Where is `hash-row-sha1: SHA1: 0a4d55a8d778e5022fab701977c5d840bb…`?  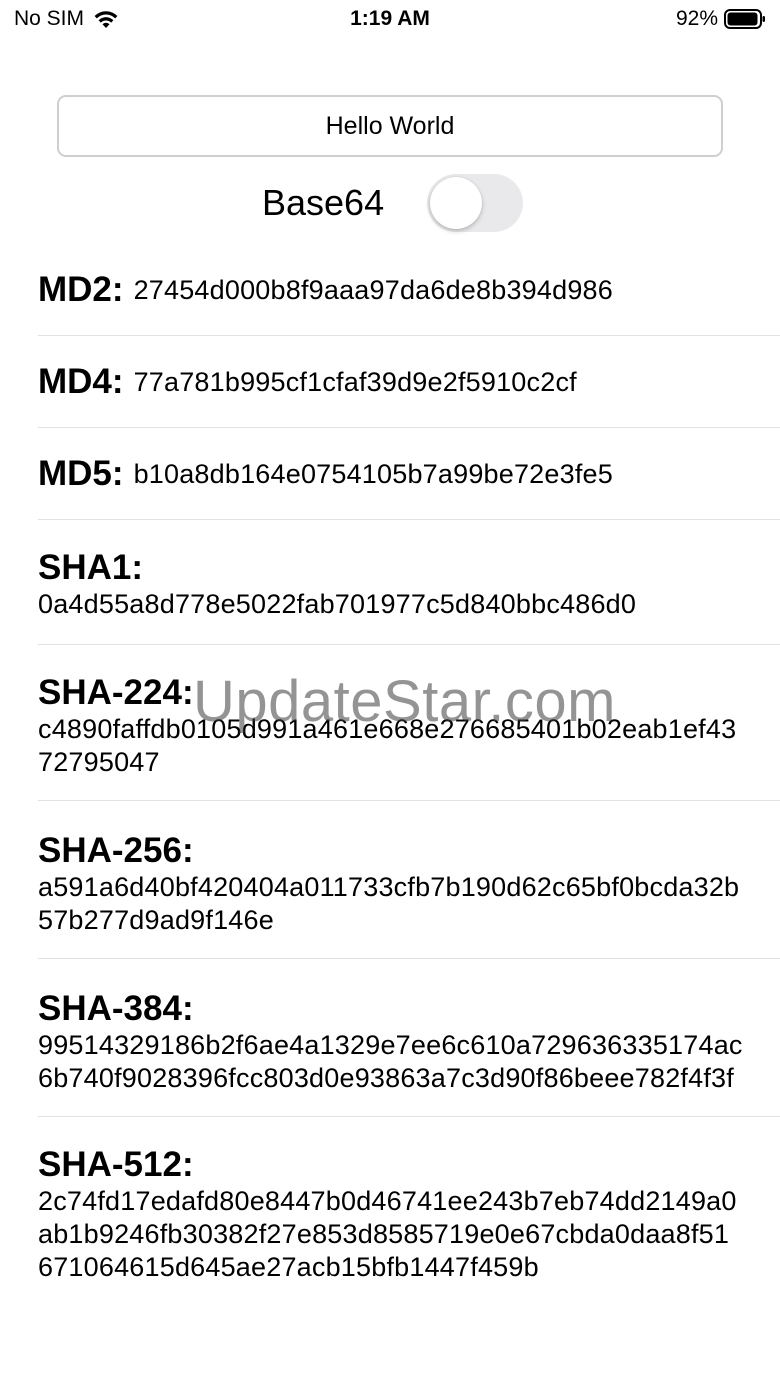
hash-row-sha1: SHA1: 0a4d55a8d778e5022fab701977c5d840bb… is located at coordinates (390, 582).